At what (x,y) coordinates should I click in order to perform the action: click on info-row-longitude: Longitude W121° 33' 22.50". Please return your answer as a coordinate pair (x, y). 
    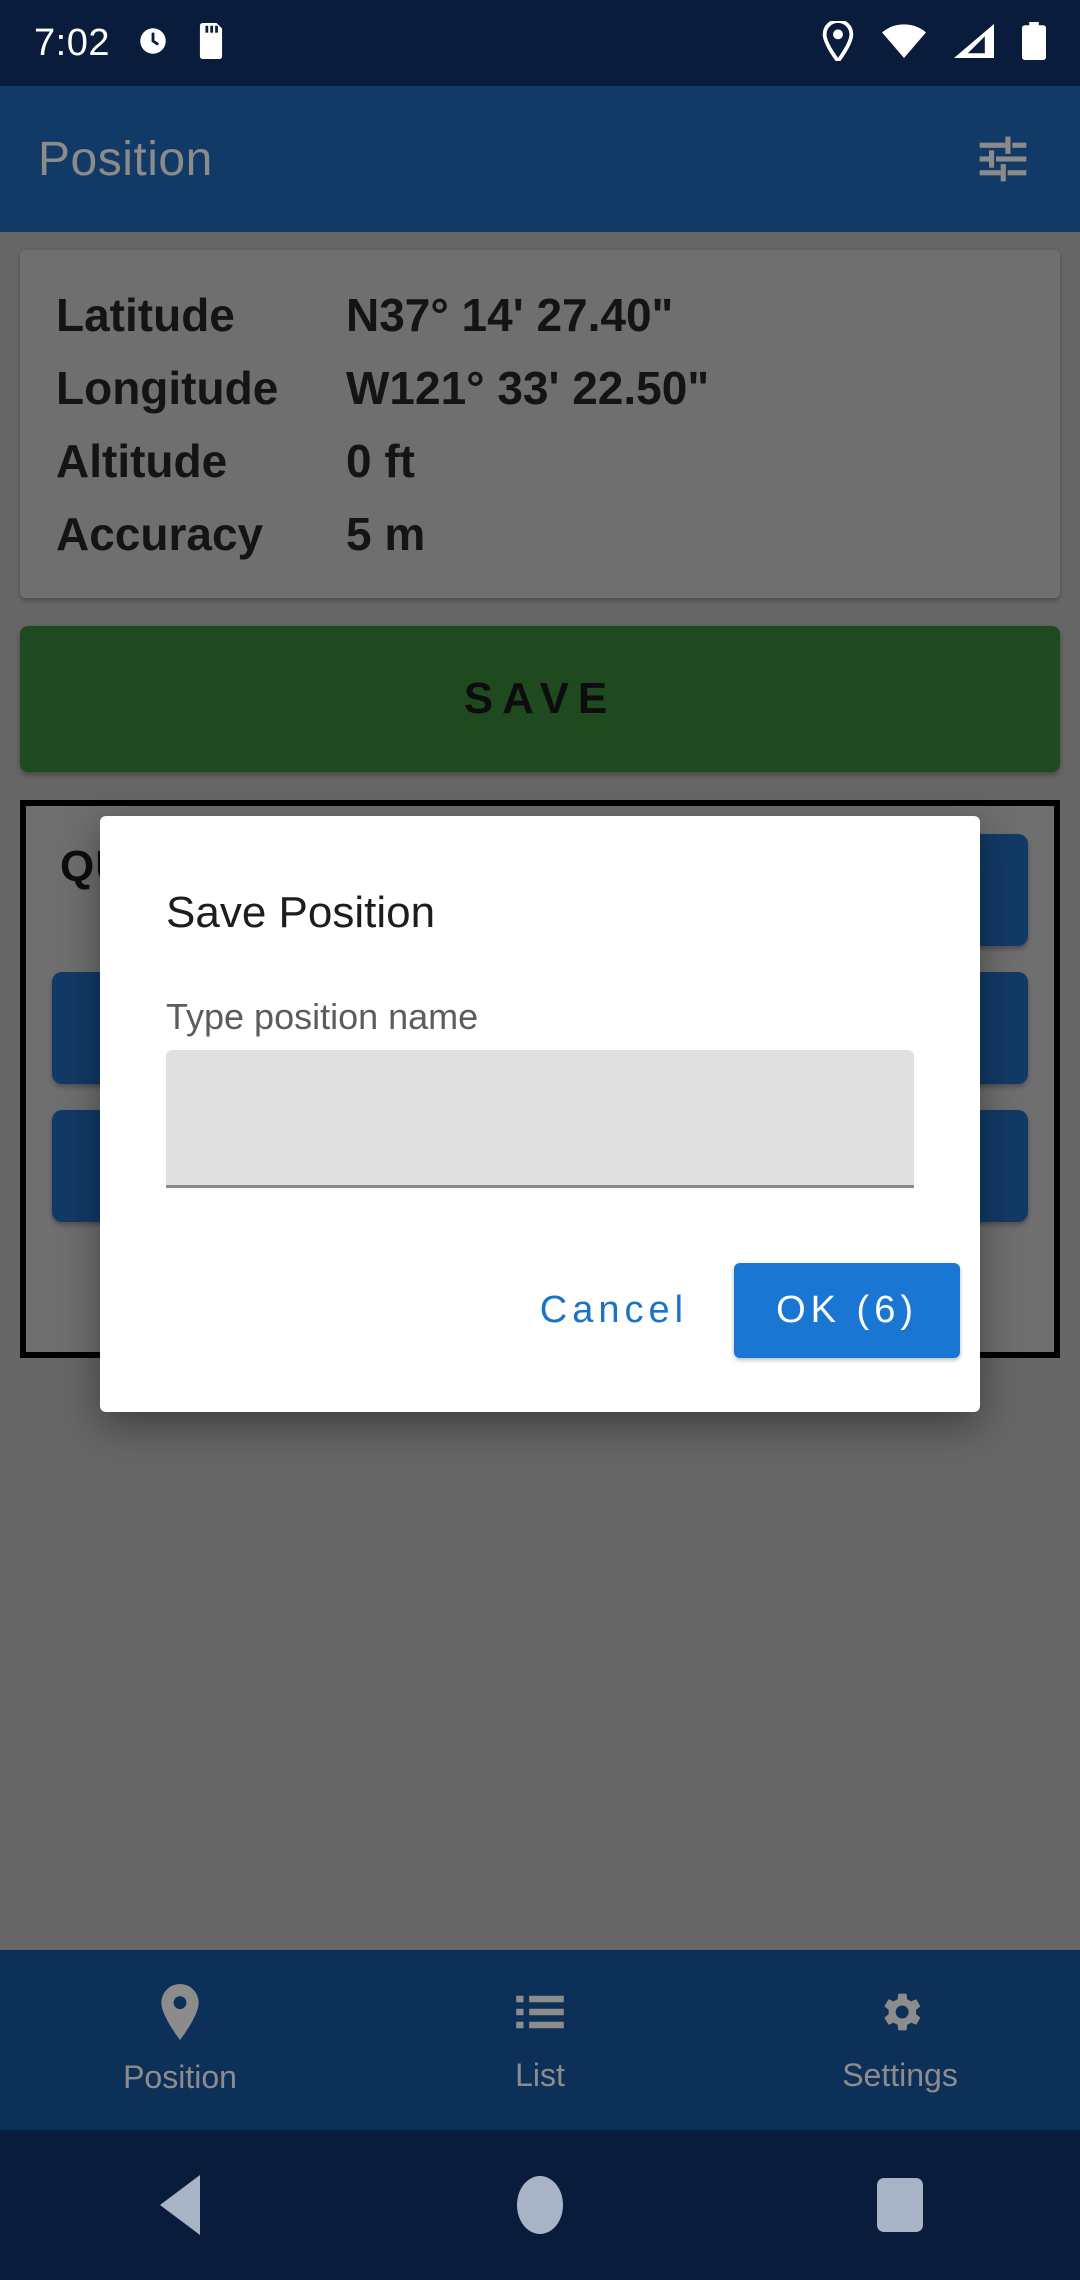
    Looking at the image, I should click on (540, 397).